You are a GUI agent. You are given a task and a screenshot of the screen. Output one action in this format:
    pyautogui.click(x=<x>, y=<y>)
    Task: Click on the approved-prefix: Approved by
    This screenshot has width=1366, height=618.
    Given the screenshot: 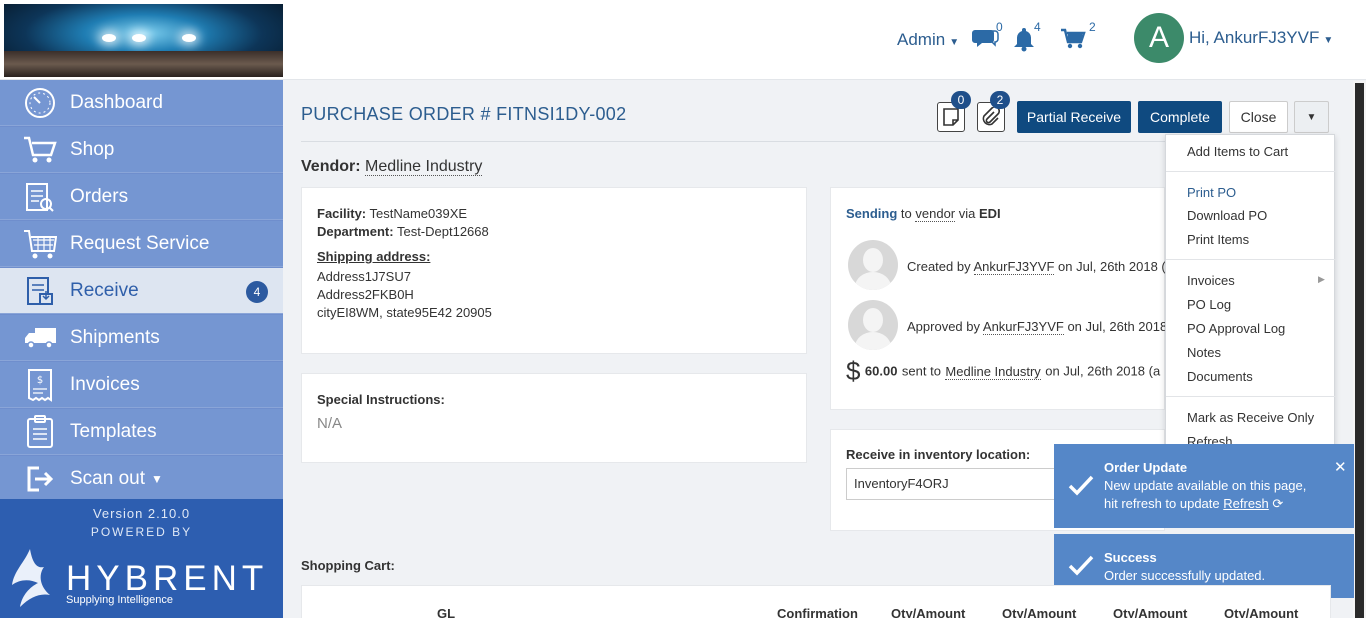 What is the action you would take?
    pyautogui.click(x=943, y=326)
    